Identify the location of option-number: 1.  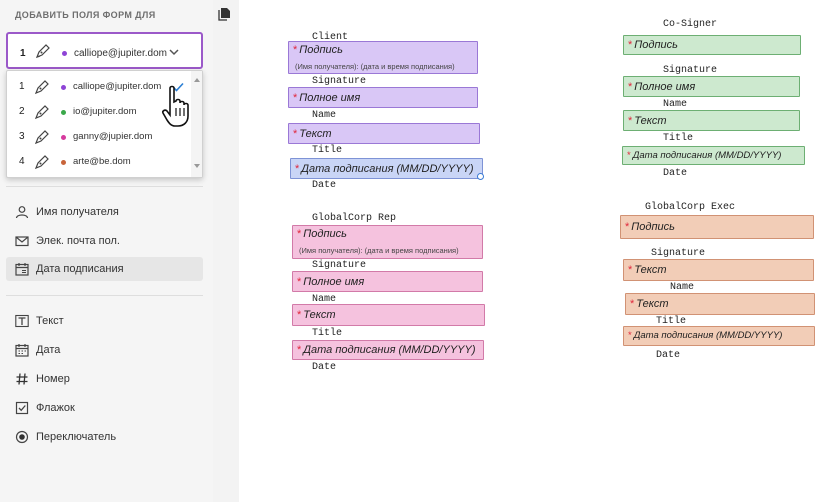
(22, 86).